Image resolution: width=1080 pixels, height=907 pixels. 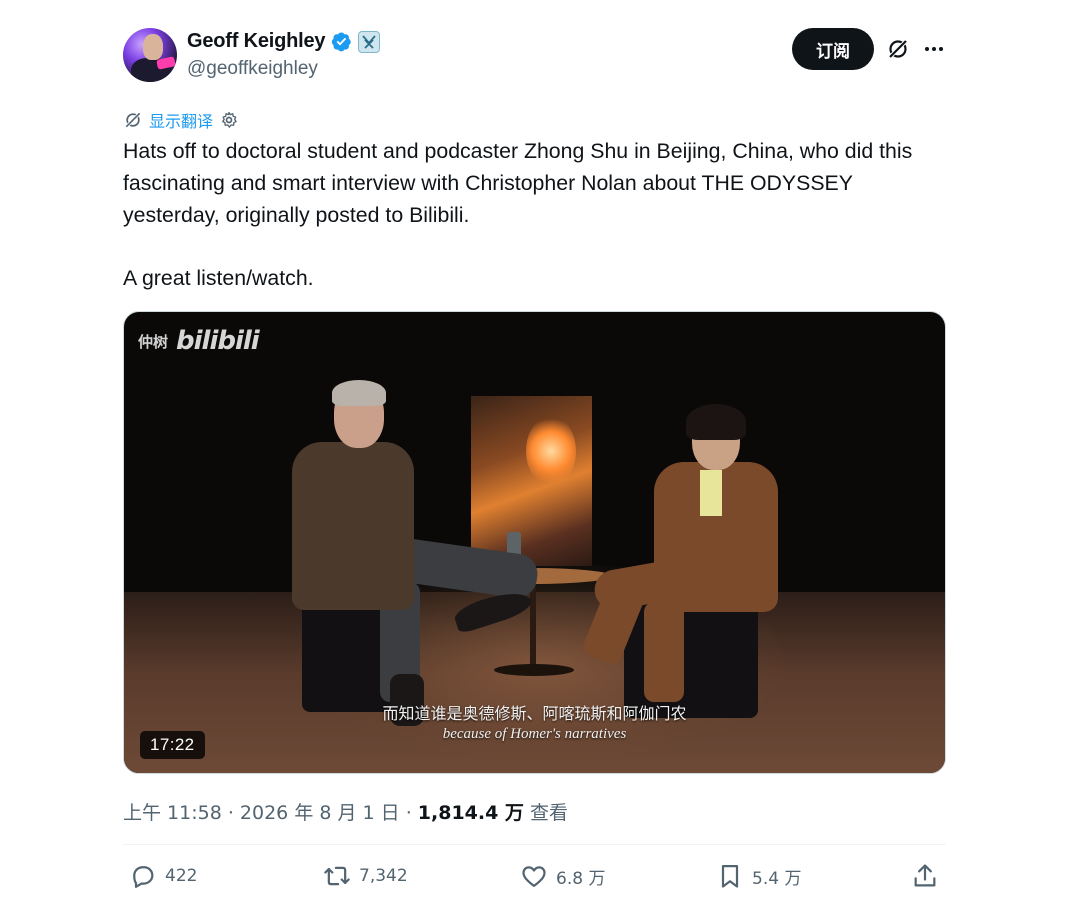 I want to click on author-handle: @geoffkeighley, so click(x=252, y=69).